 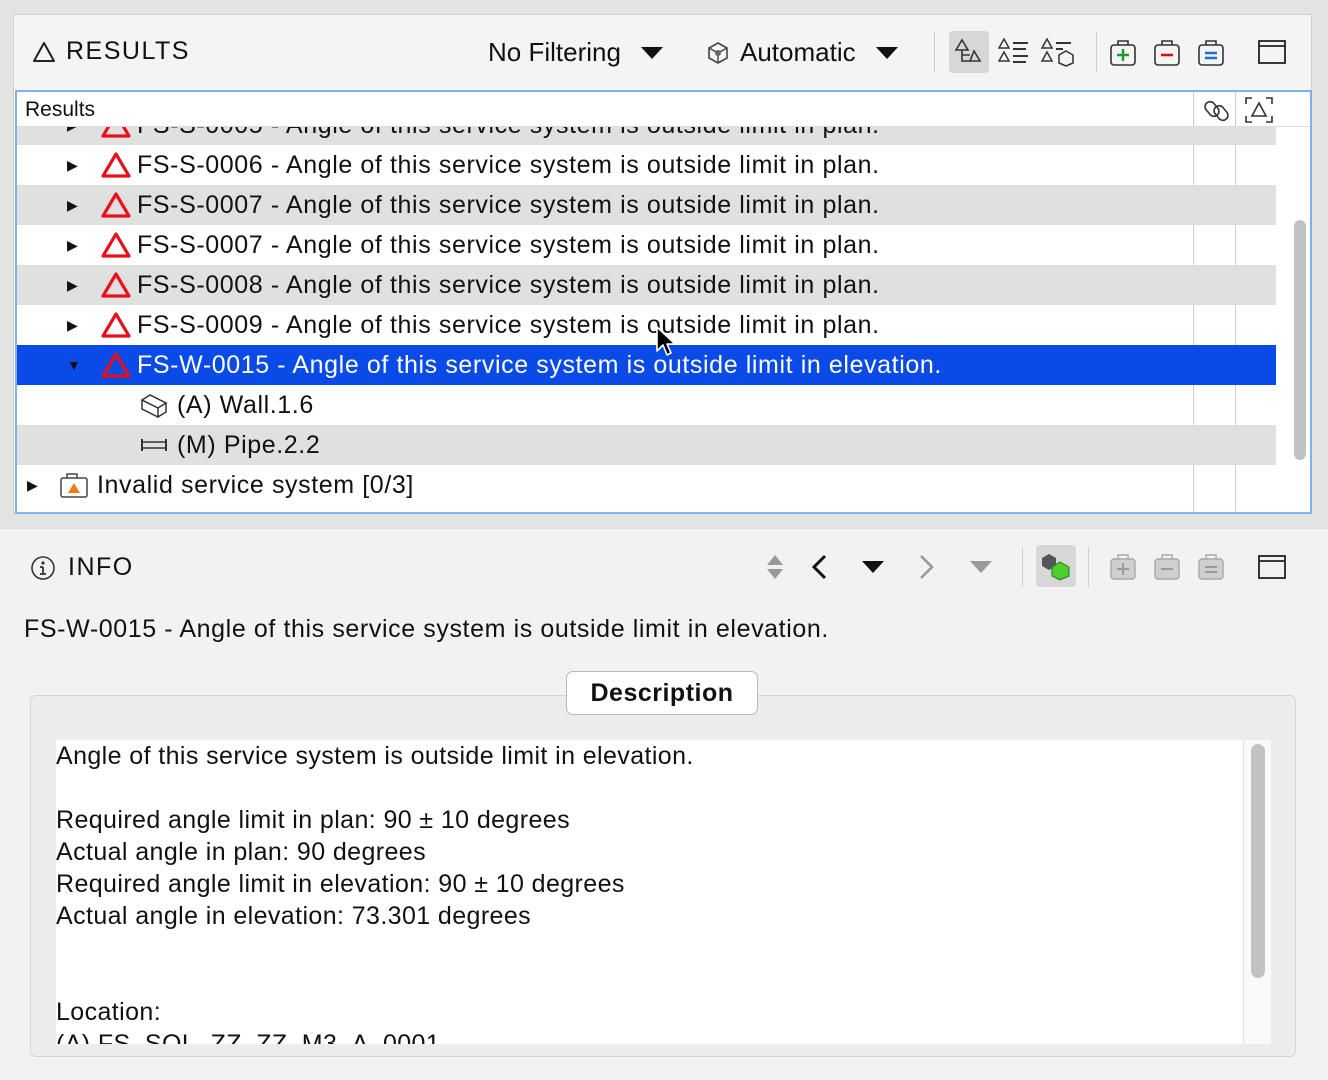 I want to click on maximize-button, so click(x=1272, y=52).